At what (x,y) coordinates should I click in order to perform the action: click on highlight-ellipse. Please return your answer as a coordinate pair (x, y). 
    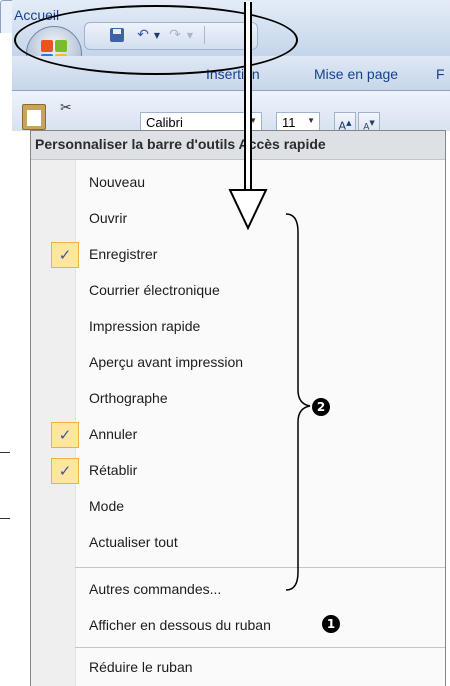
    Looking at the image, I should click on (156, 40).